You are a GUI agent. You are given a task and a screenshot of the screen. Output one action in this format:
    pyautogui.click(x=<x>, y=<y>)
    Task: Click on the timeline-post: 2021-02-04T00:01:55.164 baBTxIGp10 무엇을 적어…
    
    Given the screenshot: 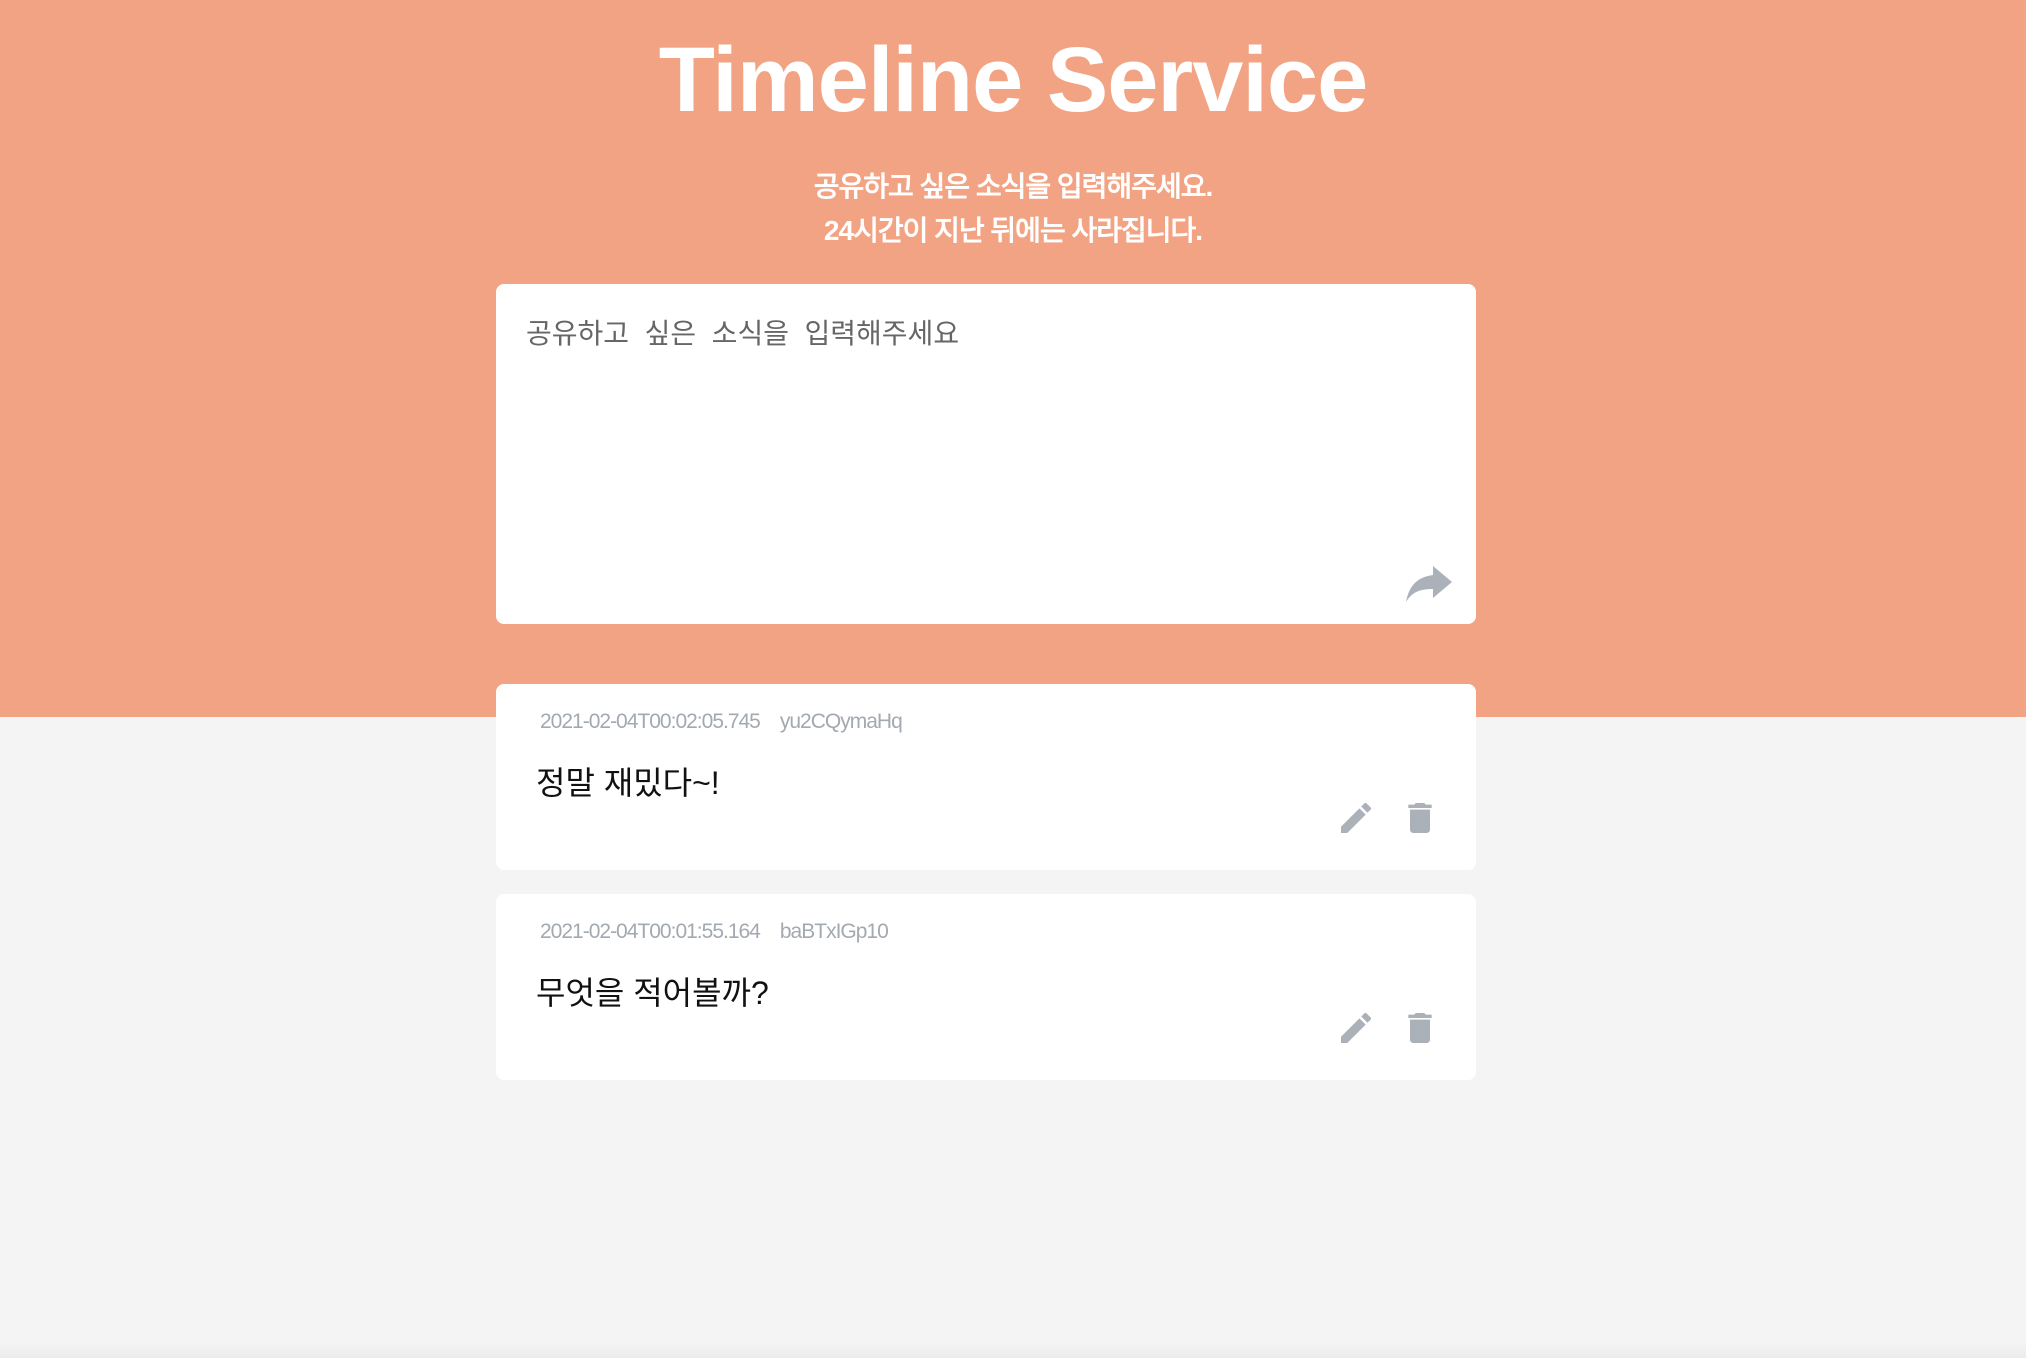 What is the action you would take?
    pyautogui.click(x=986, y=987)
    